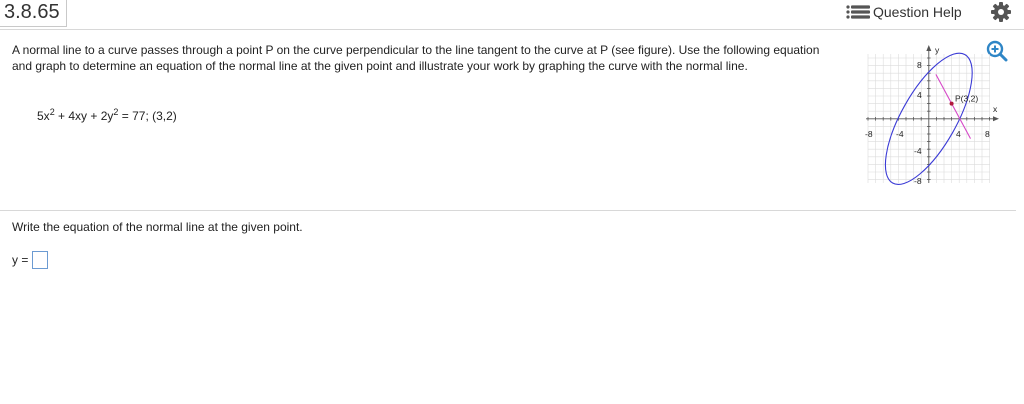 Image resolution: width=1024 pixels, height=404 pixels. What do you see at coordinates (84, 116) in the screenshot?
I see `equation-term-2: + 4xy + 2y` at bounding box center [84, 116].